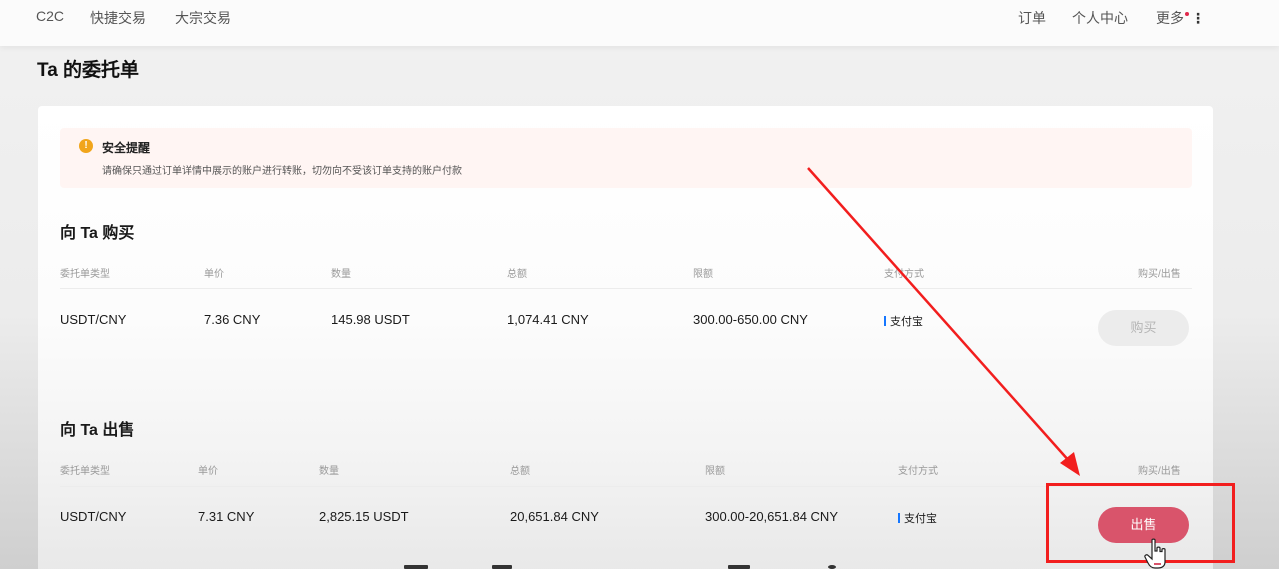  Describe the element at coordinates (1140, 523) in the screenshot. I see `annotation-highlight-box` at that location.